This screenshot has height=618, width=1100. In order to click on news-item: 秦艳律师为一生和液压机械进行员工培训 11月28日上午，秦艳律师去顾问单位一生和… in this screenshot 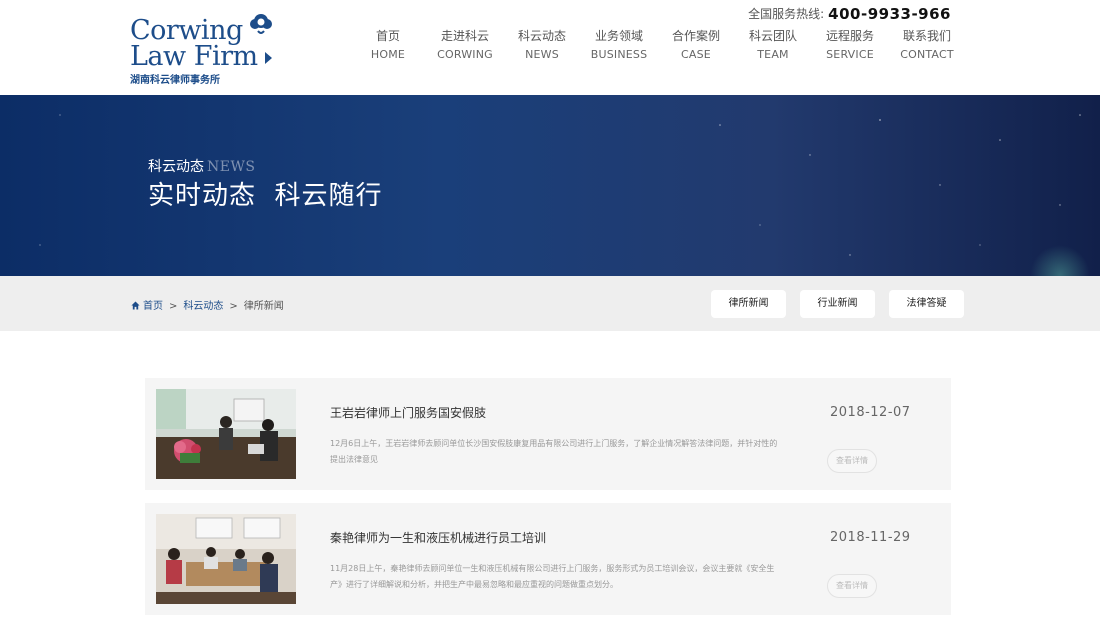, I will do `click(548, 559)`.